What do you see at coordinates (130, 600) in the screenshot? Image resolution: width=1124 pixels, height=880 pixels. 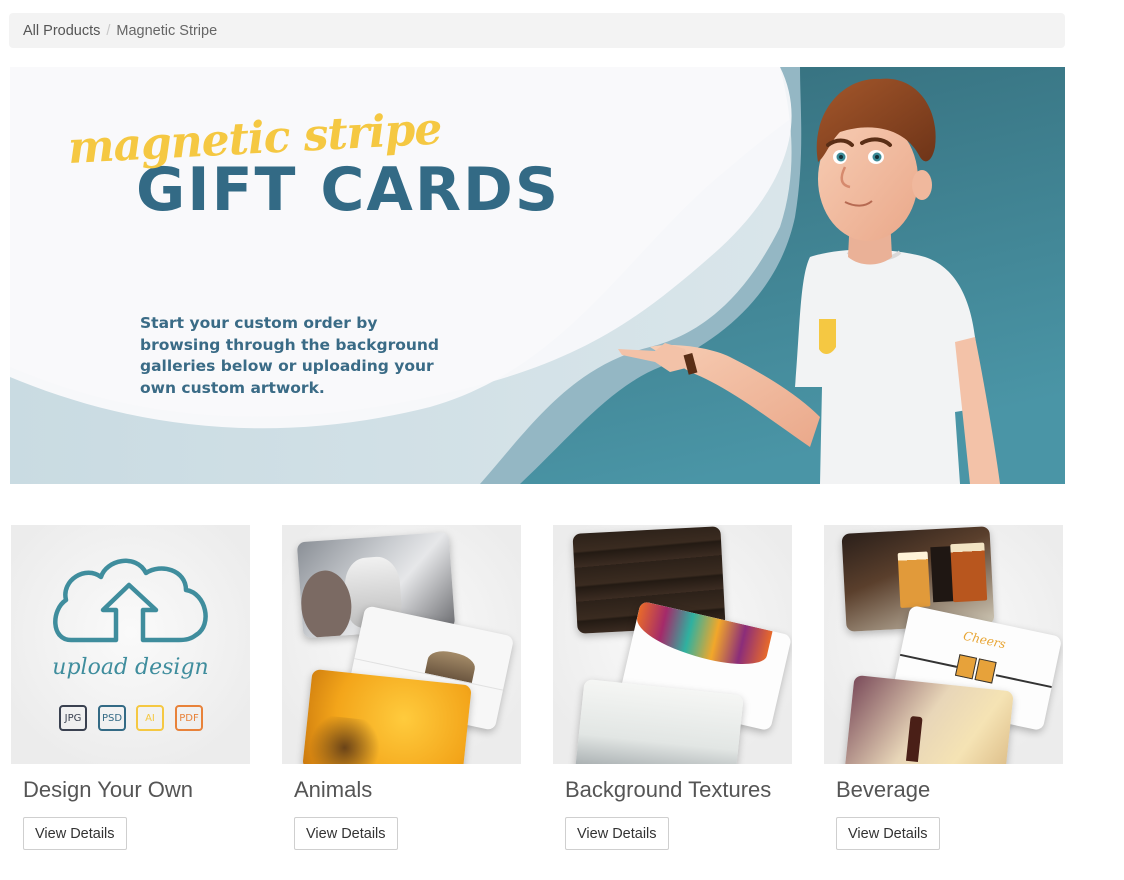 I see `cloud-upload-icon` at bounding box center [130, 600].